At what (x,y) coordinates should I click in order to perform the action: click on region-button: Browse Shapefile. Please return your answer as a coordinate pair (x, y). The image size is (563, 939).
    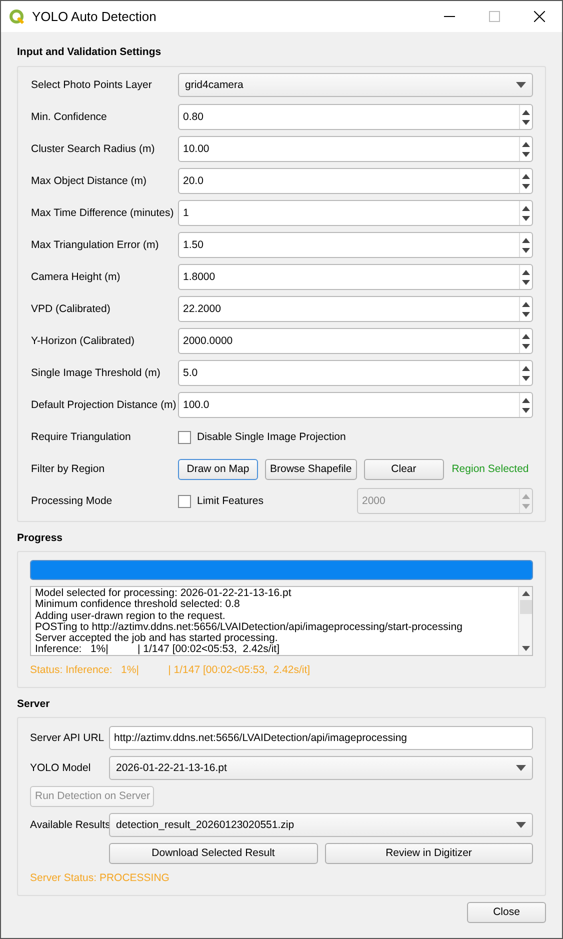
    Looking at the image, I should click on (311, 469).